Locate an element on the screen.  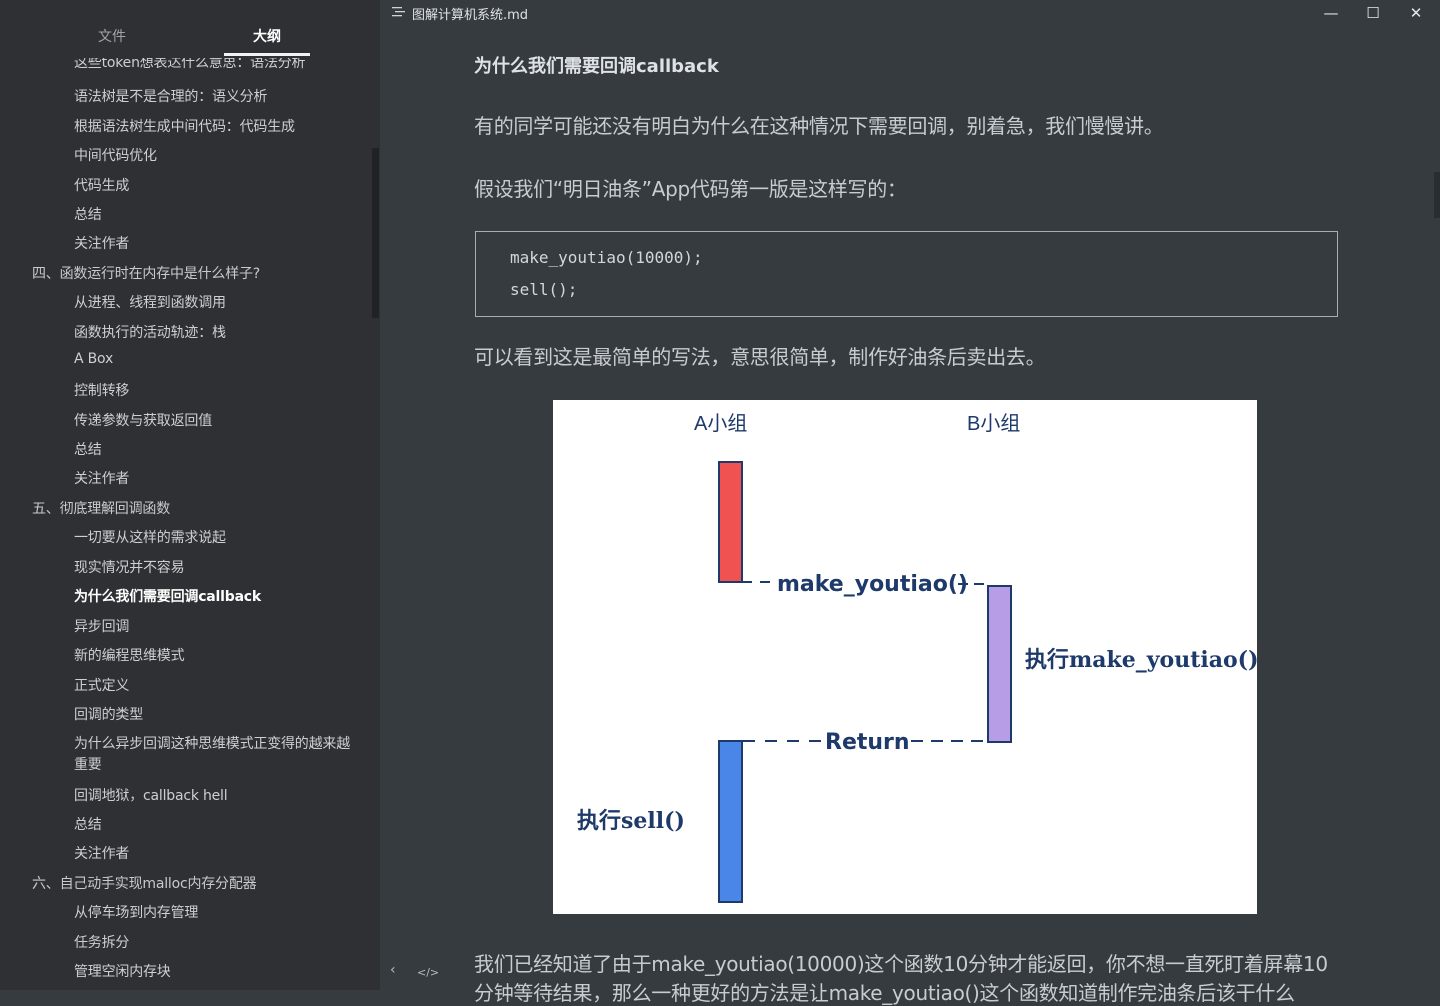
outline-item: 回调地狱，callback hell is located at coordinates (151, 795).